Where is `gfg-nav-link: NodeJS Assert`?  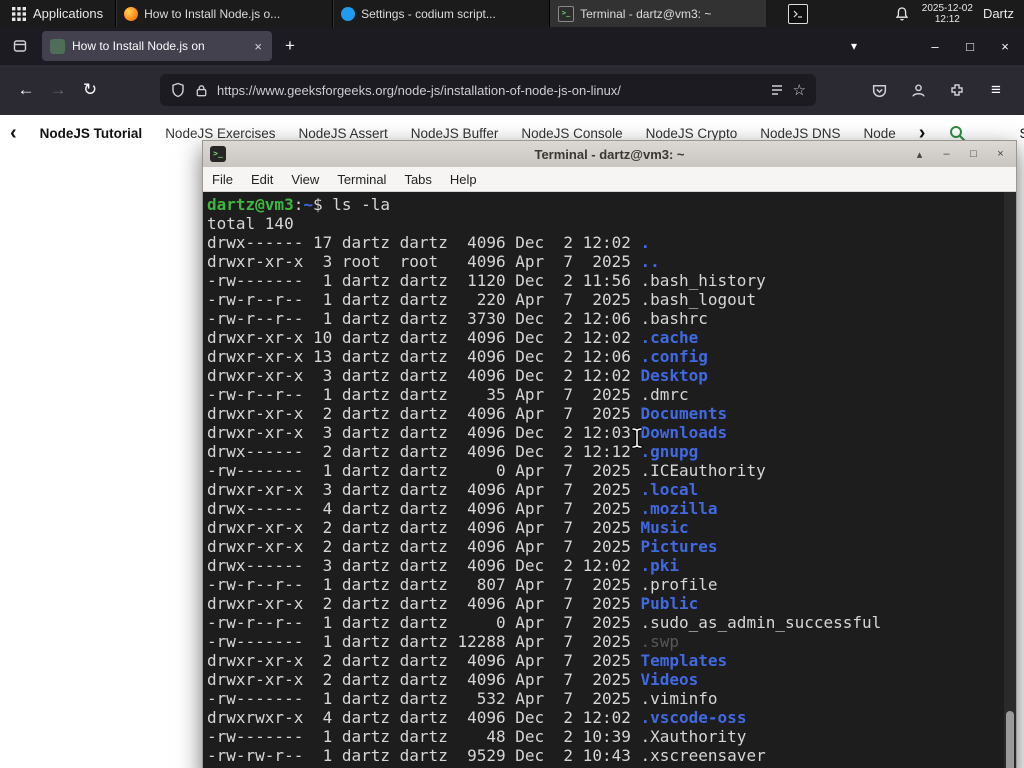
gfg-nav-link: NodeJS Assert is located at coordinates (342, 133).